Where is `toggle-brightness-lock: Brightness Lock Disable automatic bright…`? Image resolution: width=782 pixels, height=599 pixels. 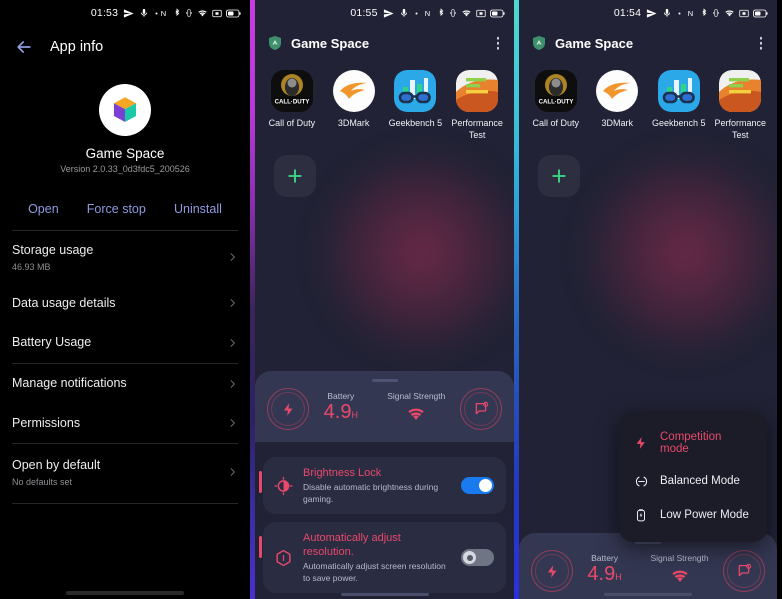
toggle-brightness-lock: Brightness Lock Disable automatic bright… is located at coordinates (382, 486).